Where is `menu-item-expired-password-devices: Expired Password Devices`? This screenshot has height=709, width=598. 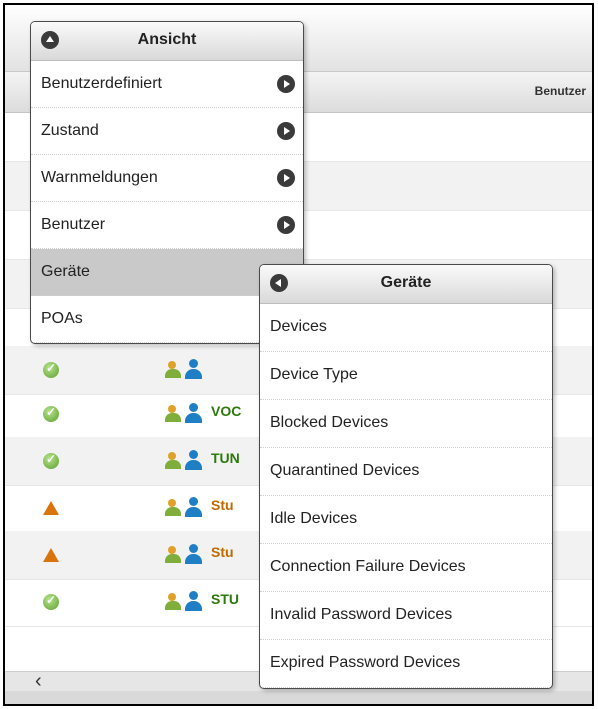
menu-item-expired-password-devices: Expired Password Devices is located at coordinates (406, 664).